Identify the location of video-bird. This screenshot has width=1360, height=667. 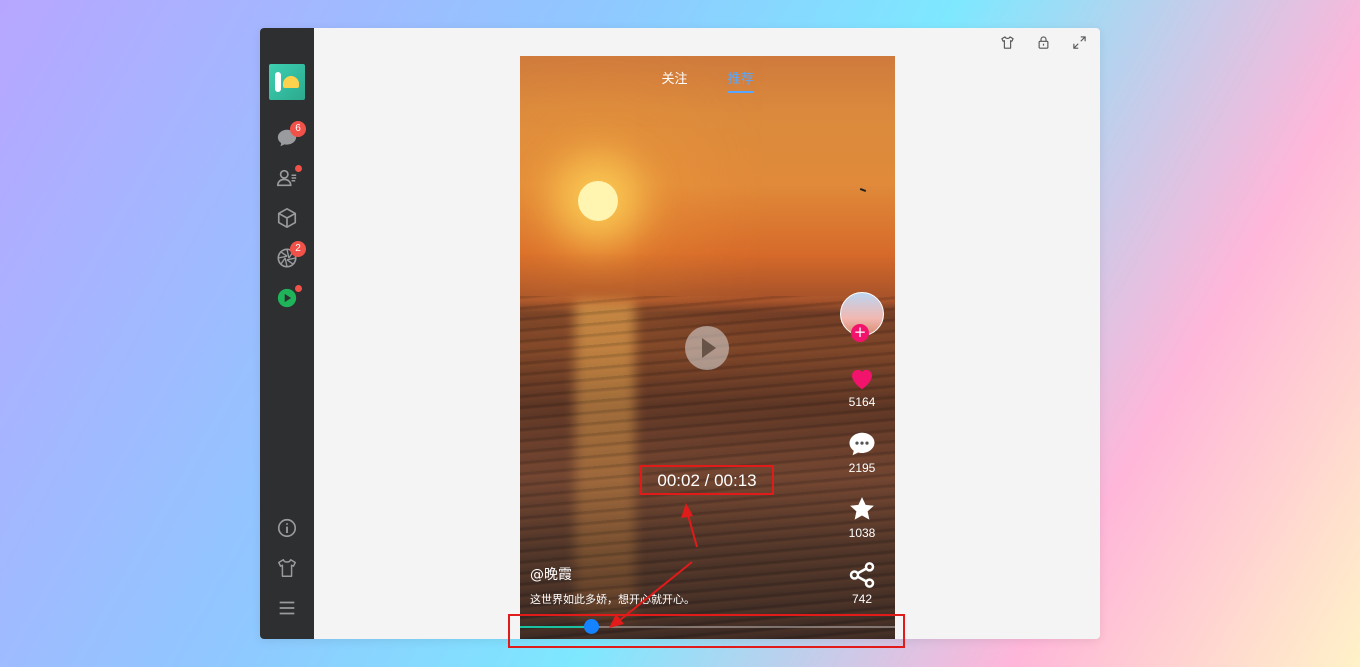
(863, 190).